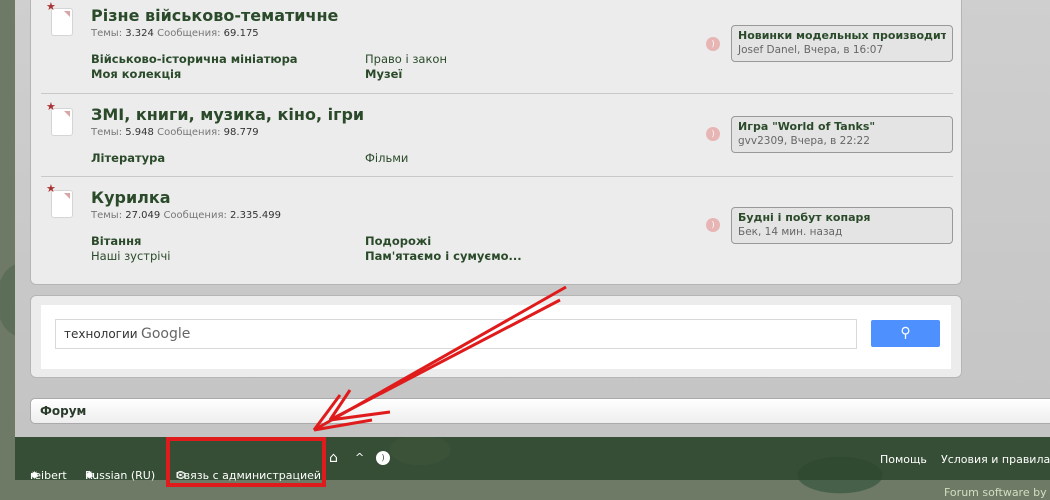  I want to click on annotation-arrow, so click(439, 358).